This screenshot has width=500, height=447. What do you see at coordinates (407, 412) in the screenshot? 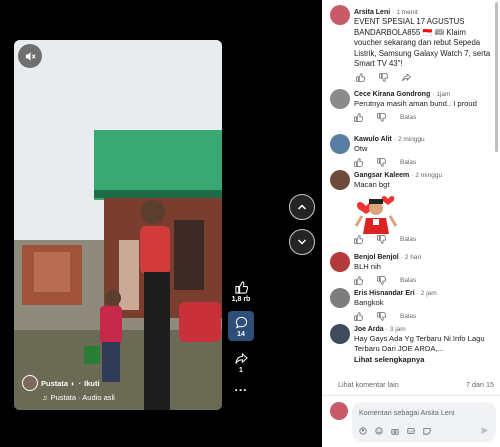
I see `comment-input-placeholder: Komentari sebagai Arsita Leni` at bounding box center [407, 412].